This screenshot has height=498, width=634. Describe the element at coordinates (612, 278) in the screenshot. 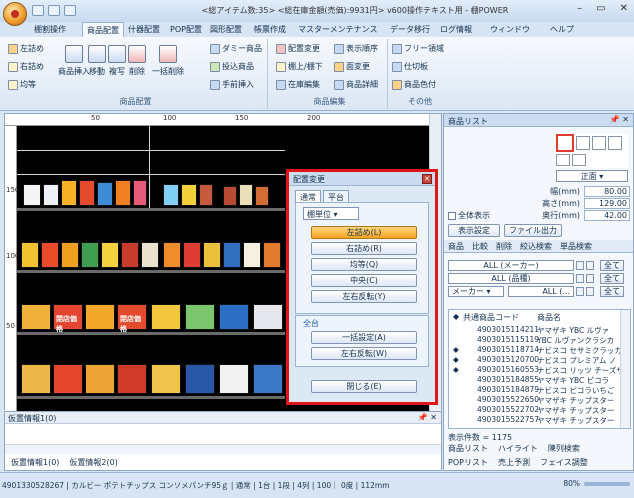

I see `category-all-button: 全て` at that location.